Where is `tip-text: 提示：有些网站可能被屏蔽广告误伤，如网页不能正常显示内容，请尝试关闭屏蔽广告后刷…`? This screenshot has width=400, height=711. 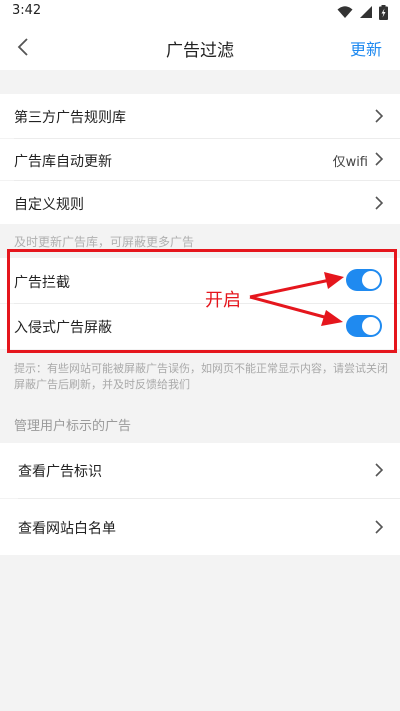 tip-text: 提示：有些网站可能被屏蔽广告误伤，如网页不能正常显示内容，请尝试关闭屏蔽广告后刷… is located at coordinates (201, 376).